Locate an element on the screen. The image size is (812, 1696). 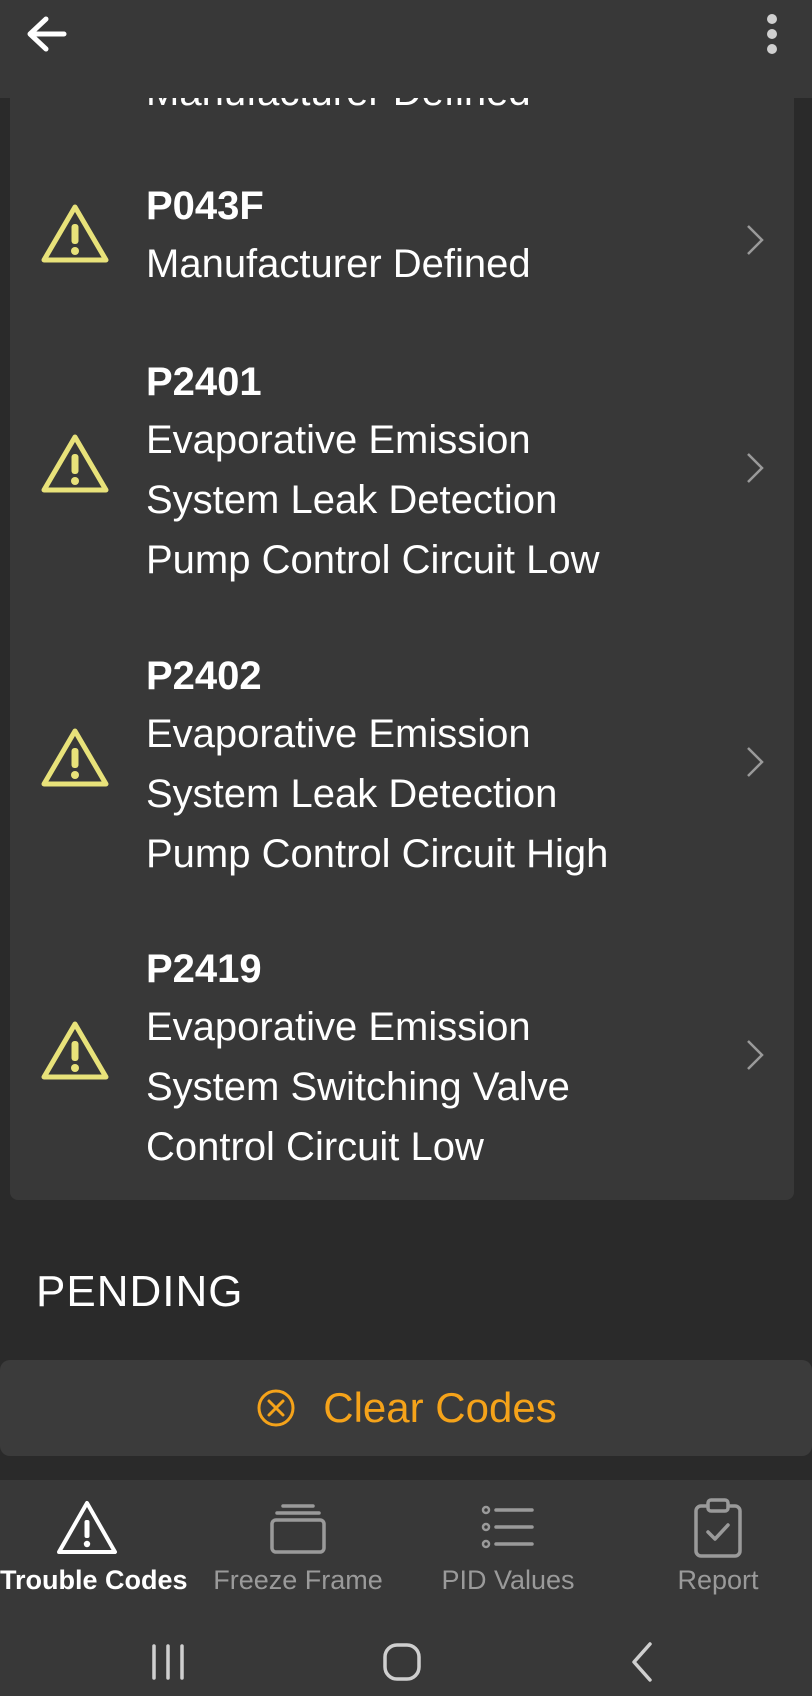
dtc-description-line: Pump Control Circuit High is located at coordinates (377, 854).